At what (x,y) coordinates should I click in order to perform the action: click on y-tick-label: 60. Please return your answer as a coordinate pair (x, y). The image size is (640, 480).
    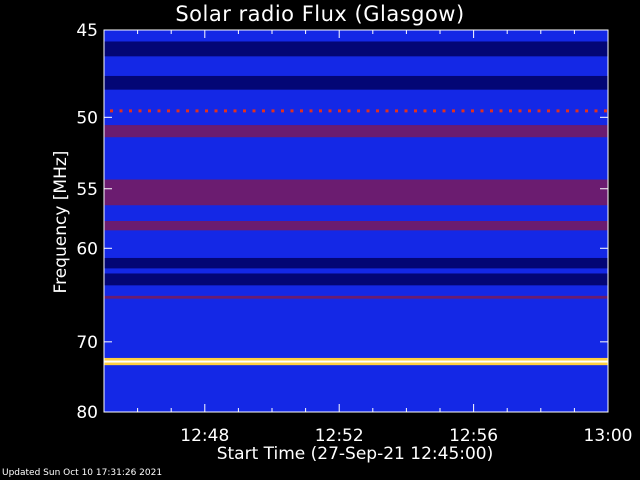
    Looking at the image, I should click on (87, 249).